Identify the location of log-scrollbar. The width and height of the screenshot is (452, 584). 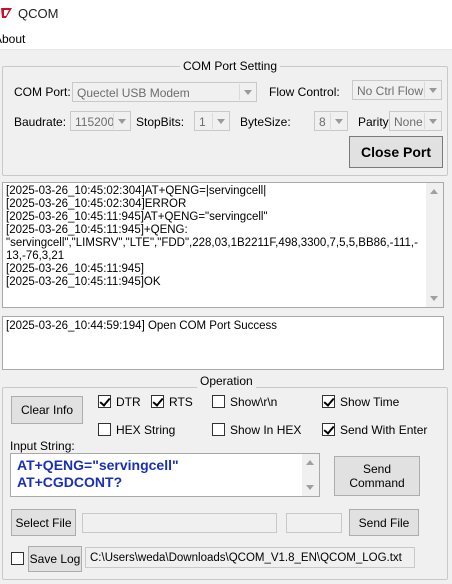
(434, 245).